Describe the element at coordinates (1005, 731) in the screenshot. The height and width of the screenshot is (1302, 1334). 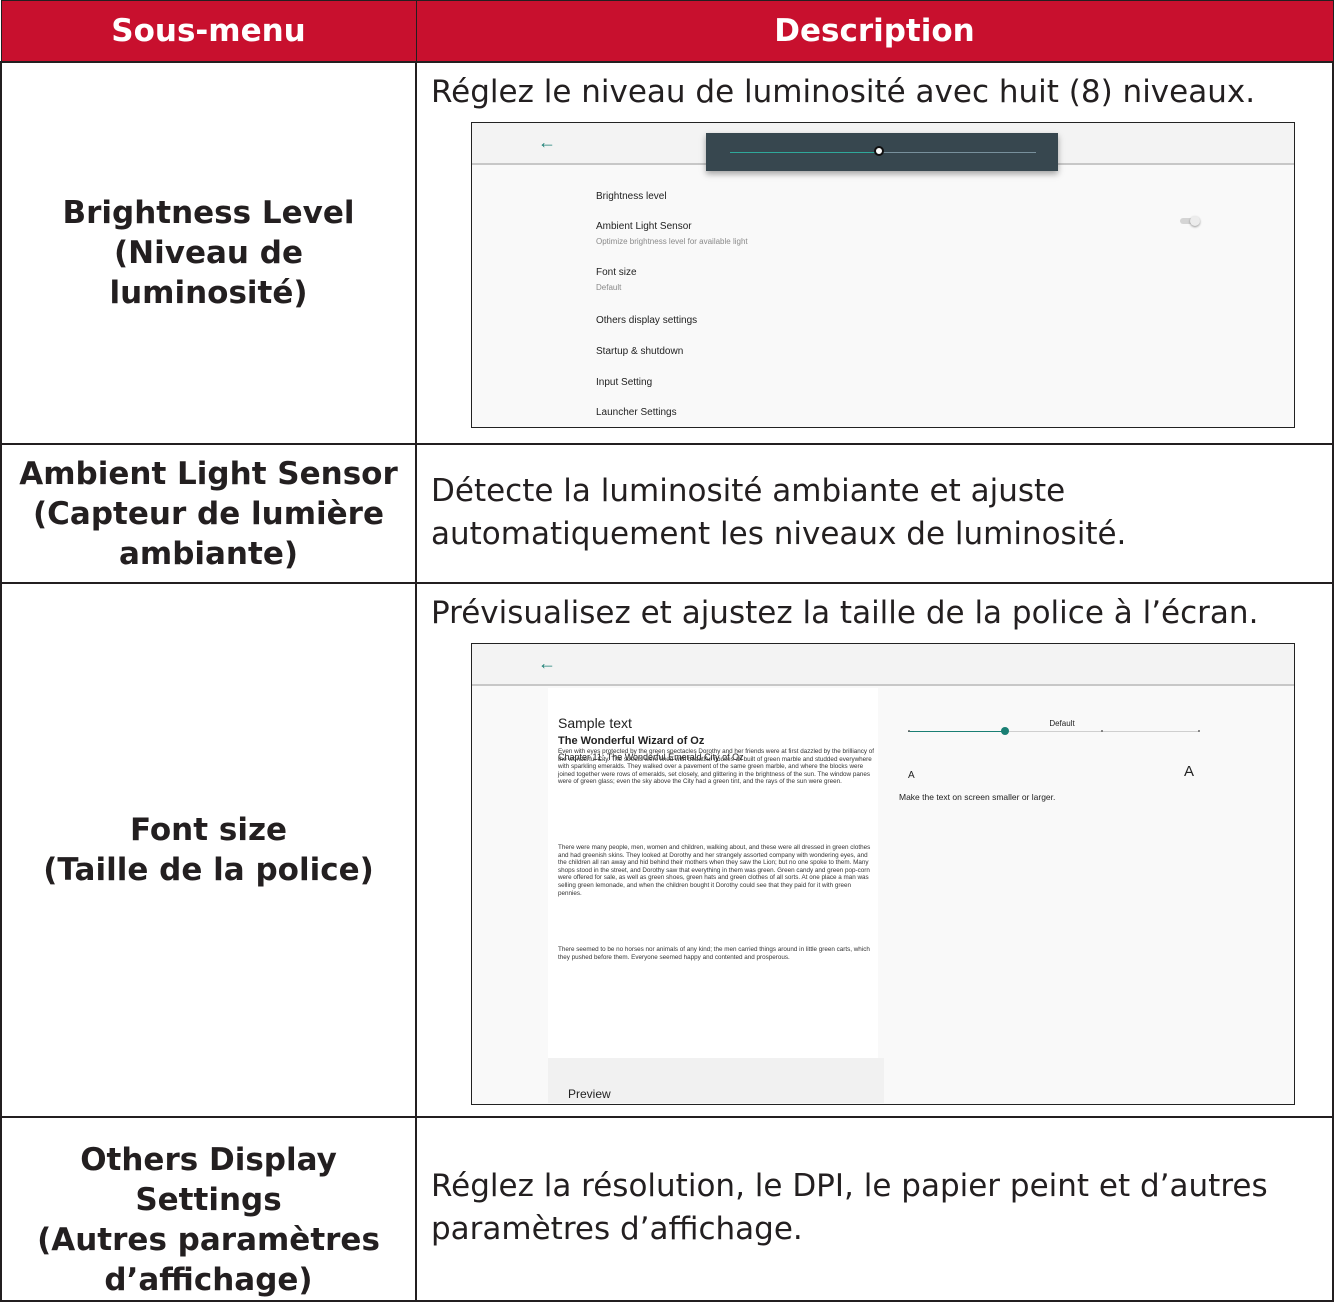
I see `font-size-slider-knob` at that location.